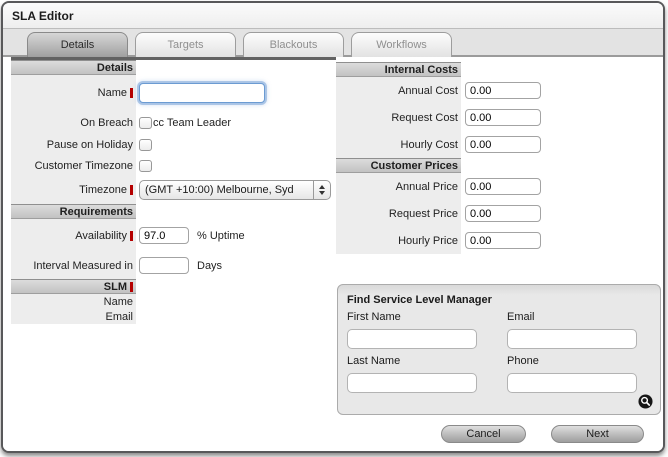 The image size is (668, 457). I want to click on hourly-price-row: Hourly Price, so click(499, 240).